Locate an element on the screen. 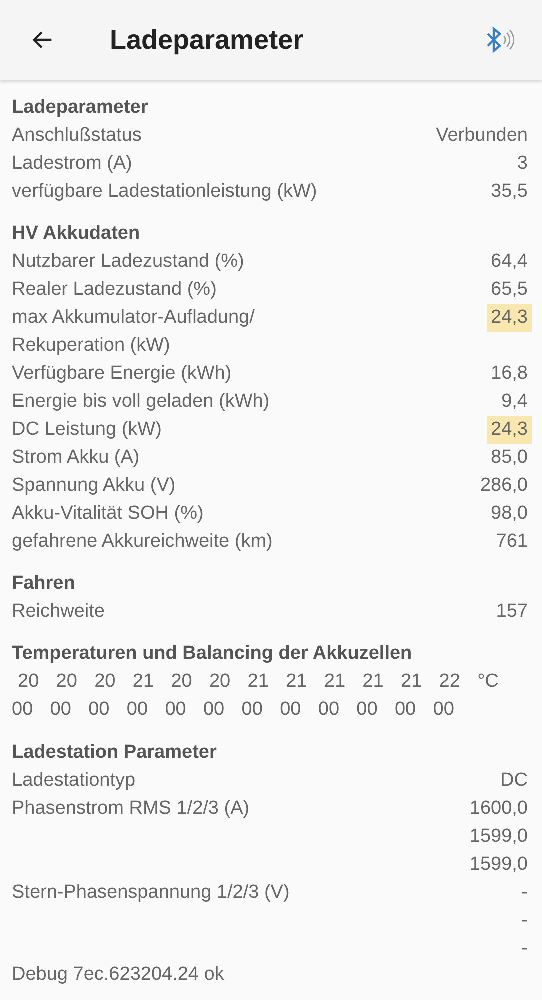 Image resolution: width=542 pixels, height=1000 pixels. row-label: Stern-Phasenspannung 1/2/3 (V) is located at coordinates (151, 892).